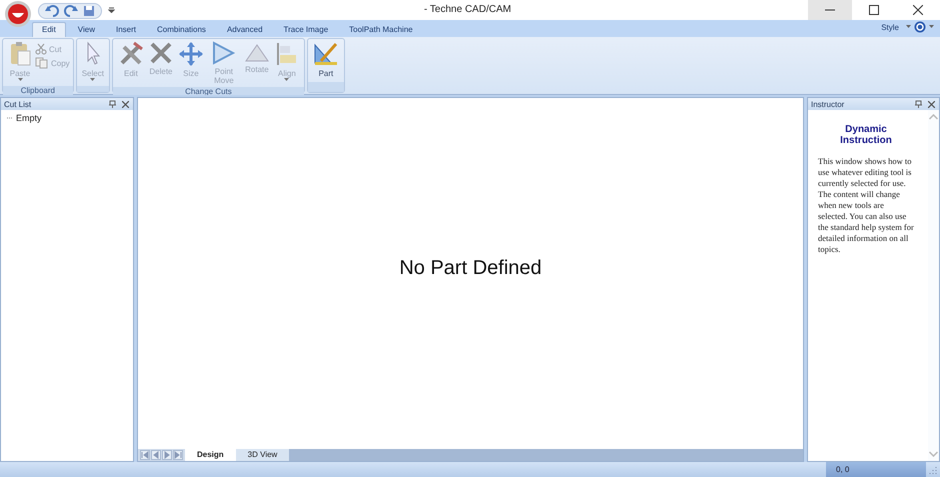 Image resolution: width=940 pixels, height=477 pixels. Describe the element at coordinates (71, 11) in the screenshot. I see `redo-icon` at that location.